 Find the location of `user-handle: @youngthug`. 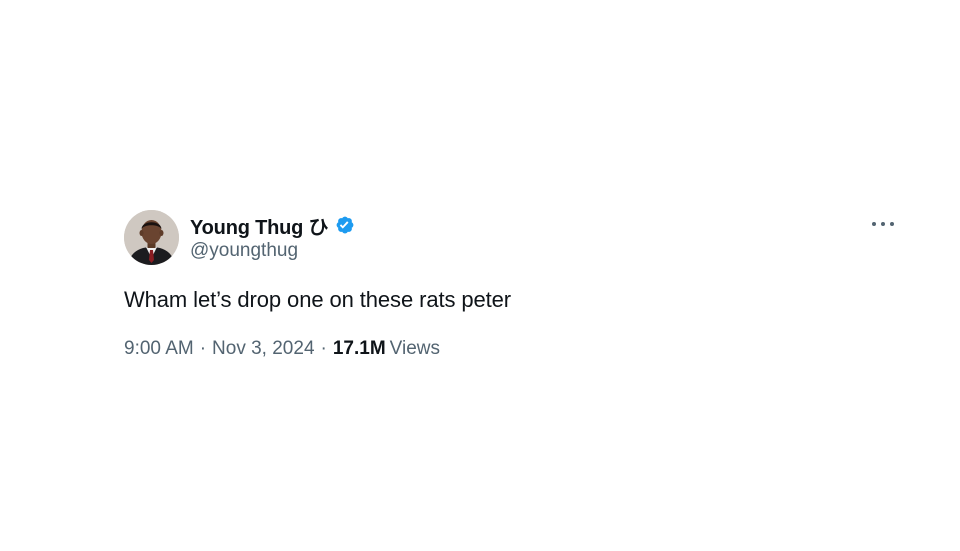

user-handle: @youngthug is located at coordinates (273, 251).